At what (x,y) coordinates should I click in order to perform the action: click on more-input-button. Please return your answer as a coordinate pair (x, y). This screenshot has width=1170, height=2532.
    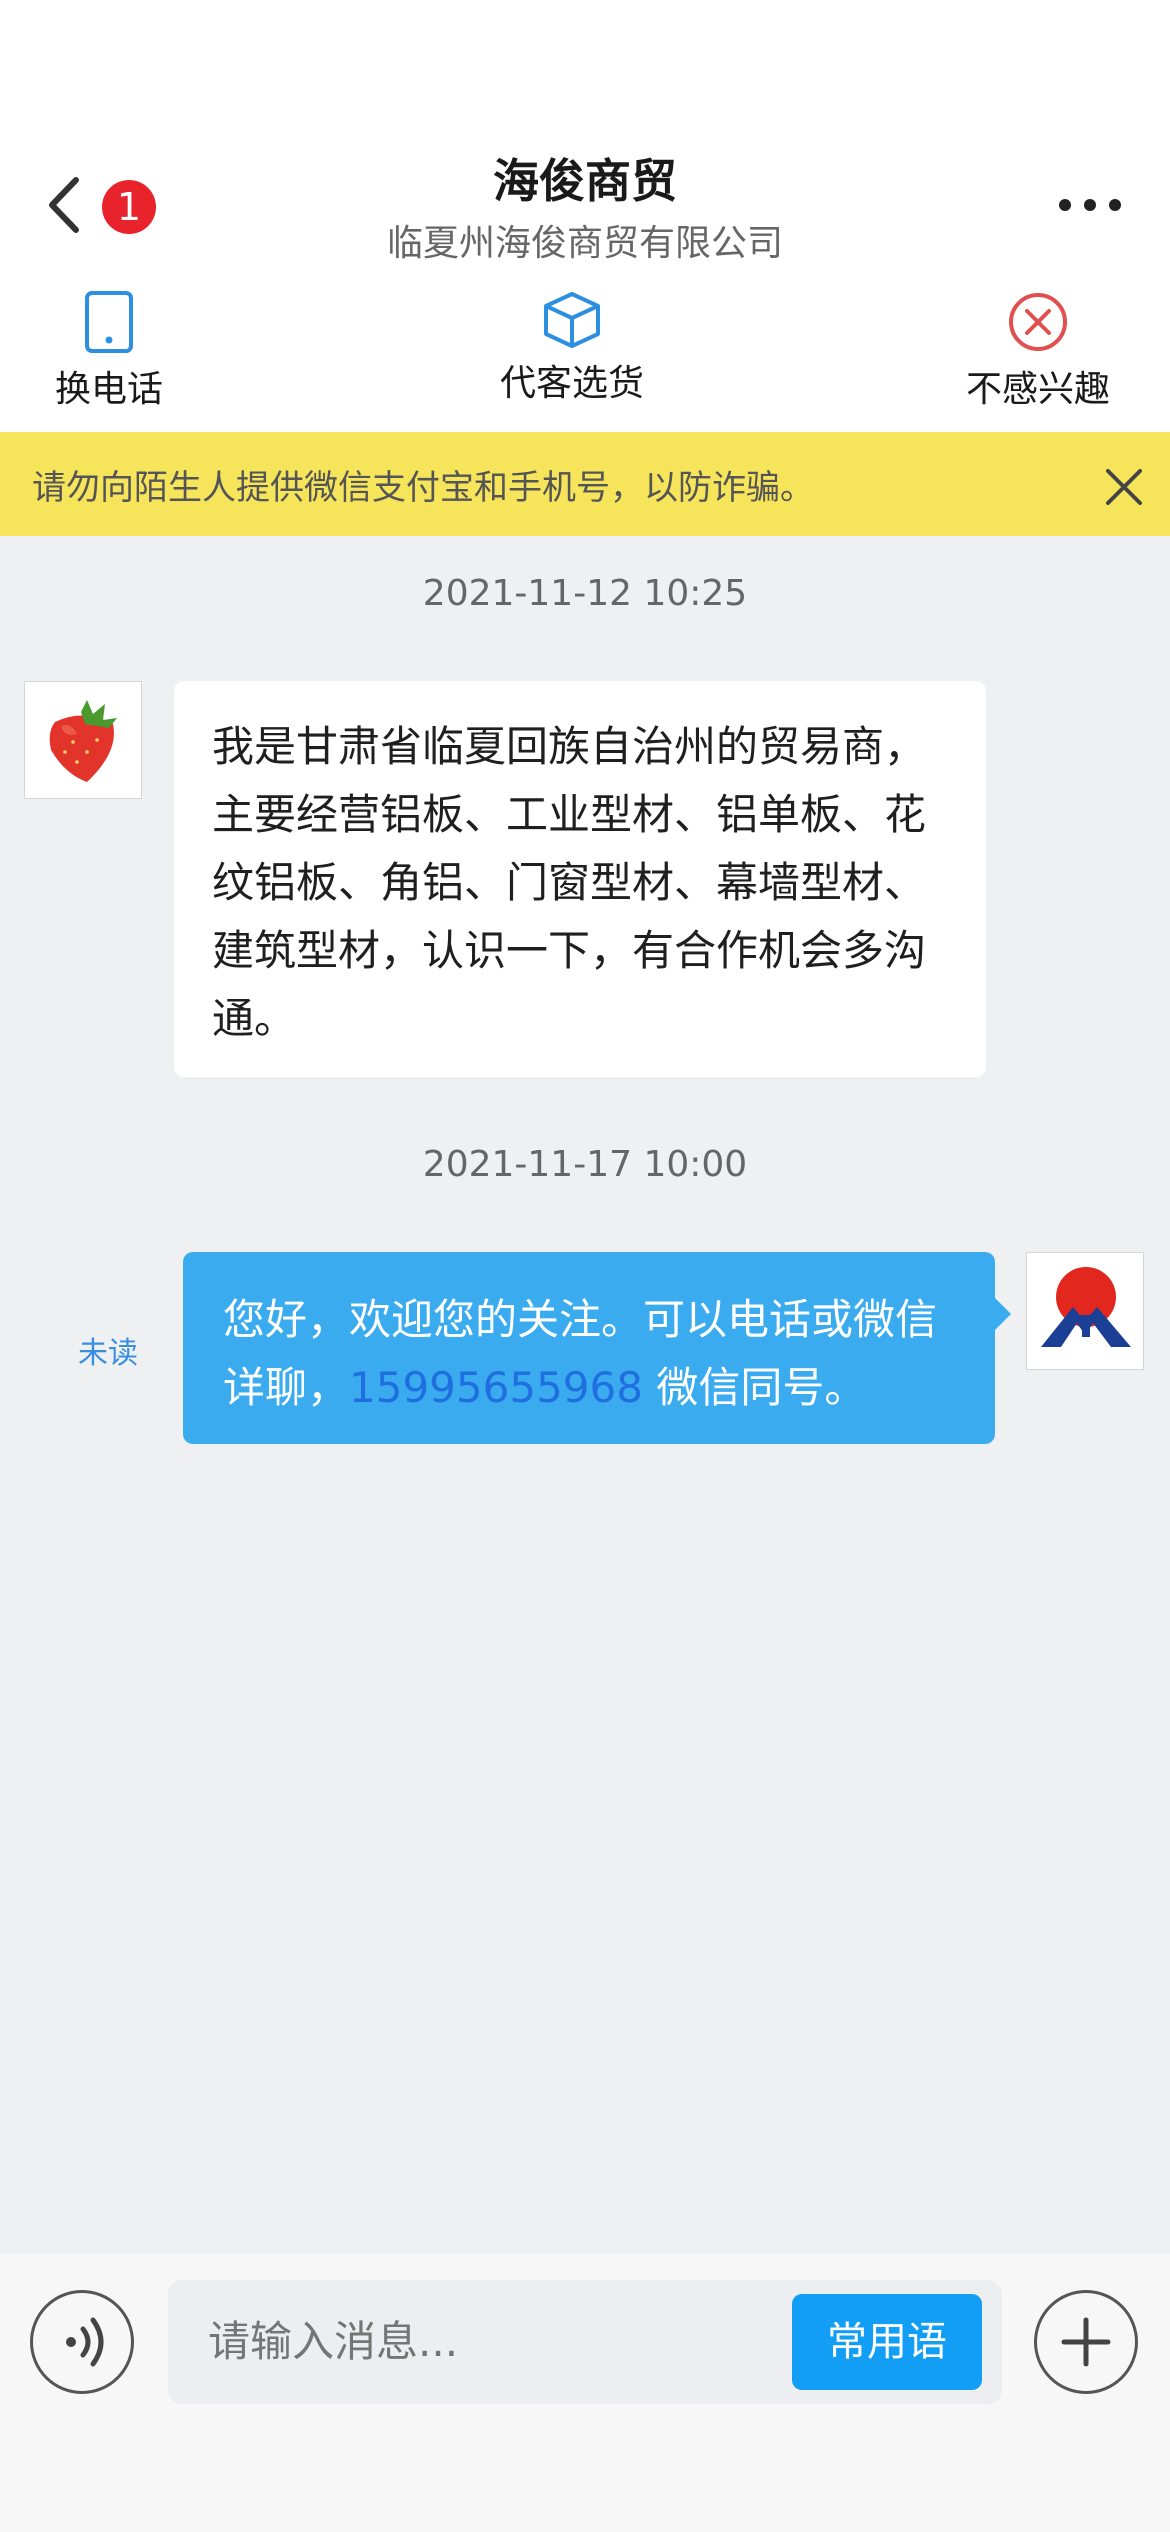
    Looking at the image, I should click on (1086, 2342).